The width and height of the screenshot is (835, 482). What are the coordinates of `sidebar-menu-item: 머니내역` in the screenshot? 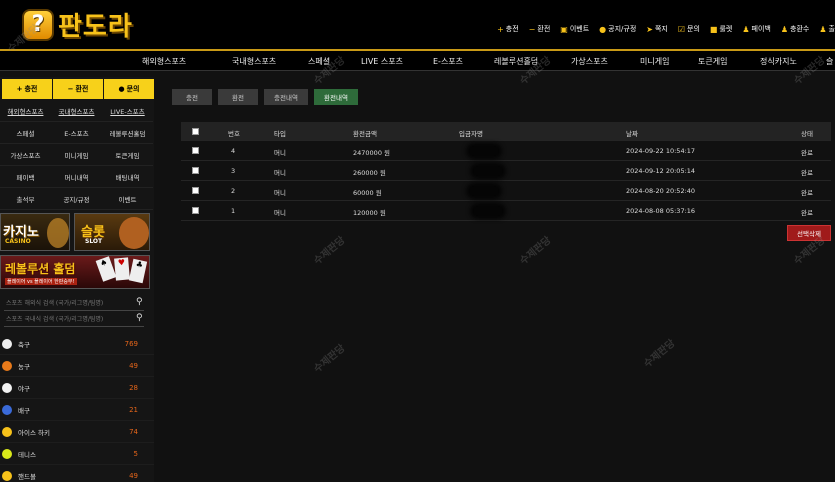 It's located at (76, 177).